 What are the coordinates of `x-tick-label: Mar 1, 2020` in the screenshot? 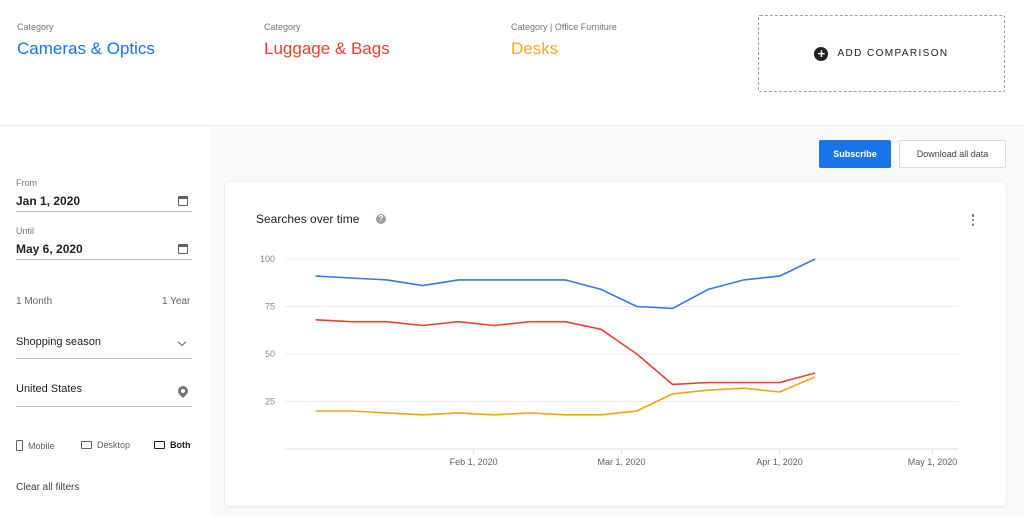 It's located at (621, 462).